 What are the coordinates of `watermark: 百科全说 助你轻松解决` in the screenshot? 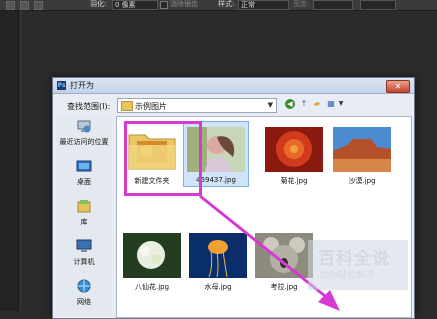 It's located at (358, 265).